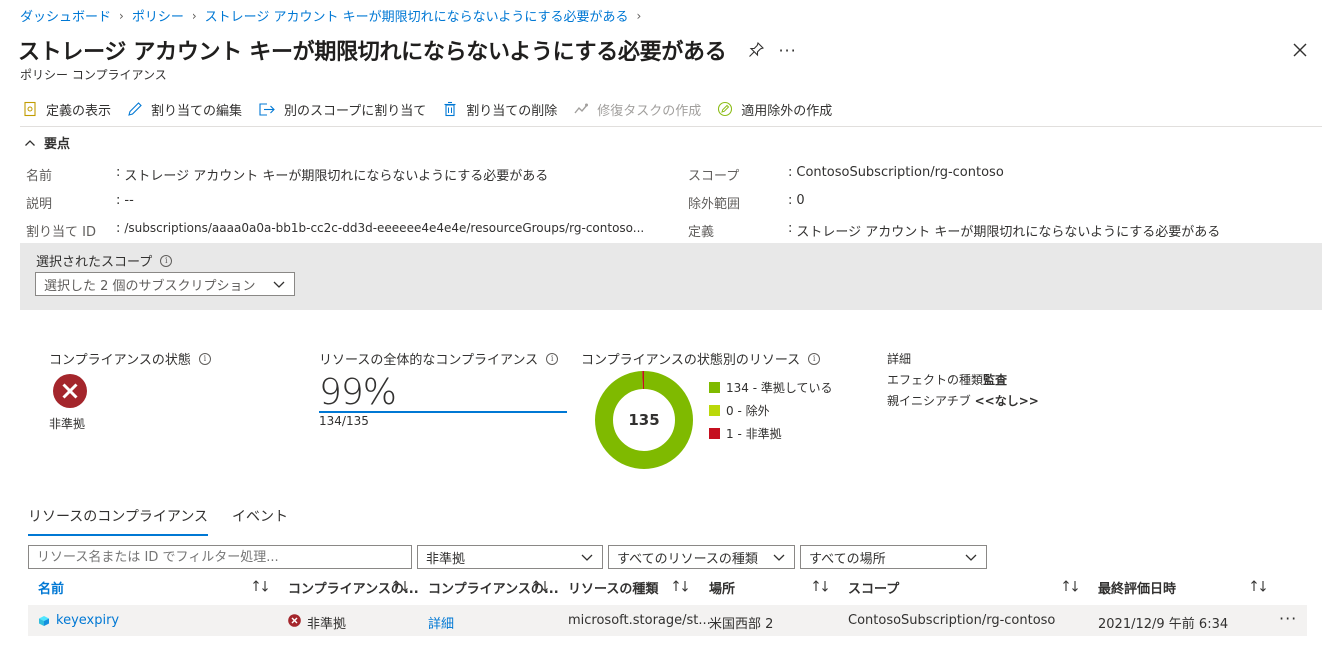 The width and height of the screenshot is (1322, 671). I want to click on title-row: ストレージ アカウント キーが期限切れにならないようにする必要がある ···, so click(407, 50).